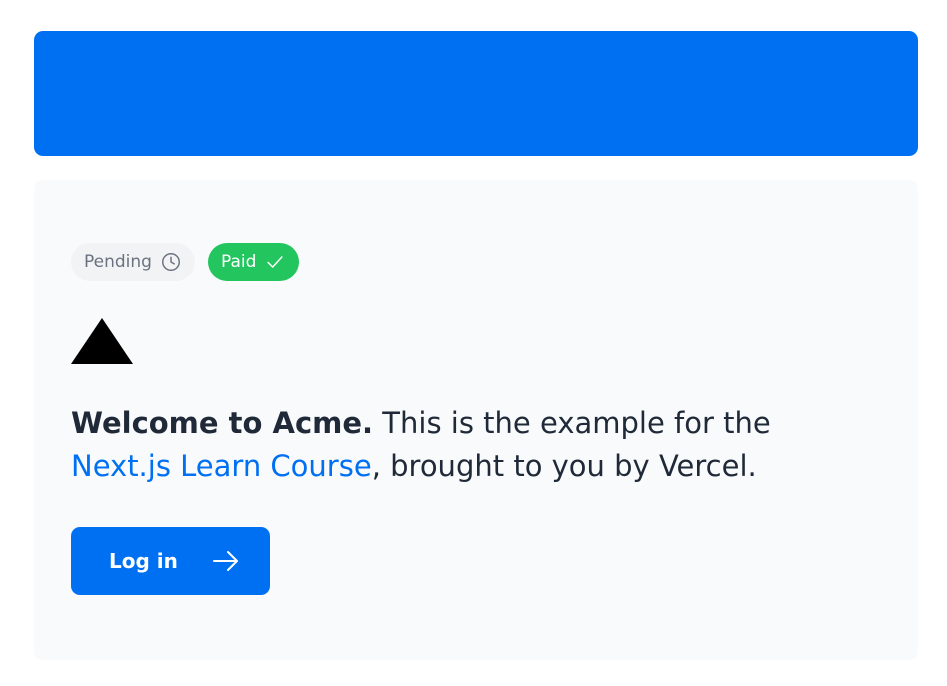 This screenshot has height=686, width=947. Describe the element at coordinates (143, 561) in the screenshot. I see `login-button-label: Log in` at that location.